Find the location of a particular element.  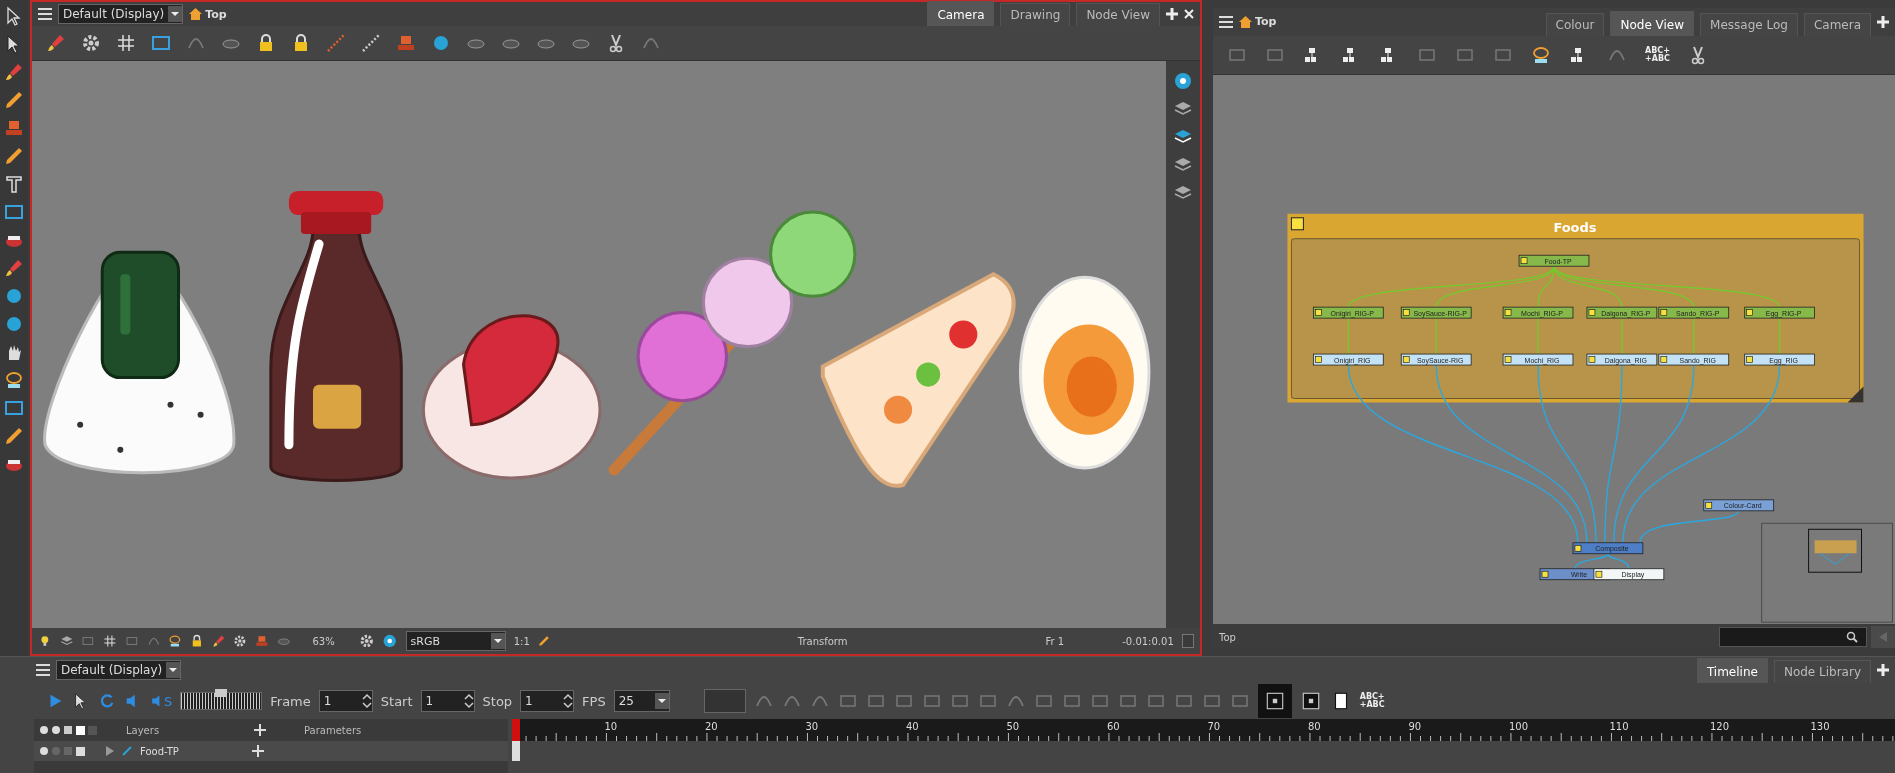

display-mode-icon is located at coordinates (1274, 701).